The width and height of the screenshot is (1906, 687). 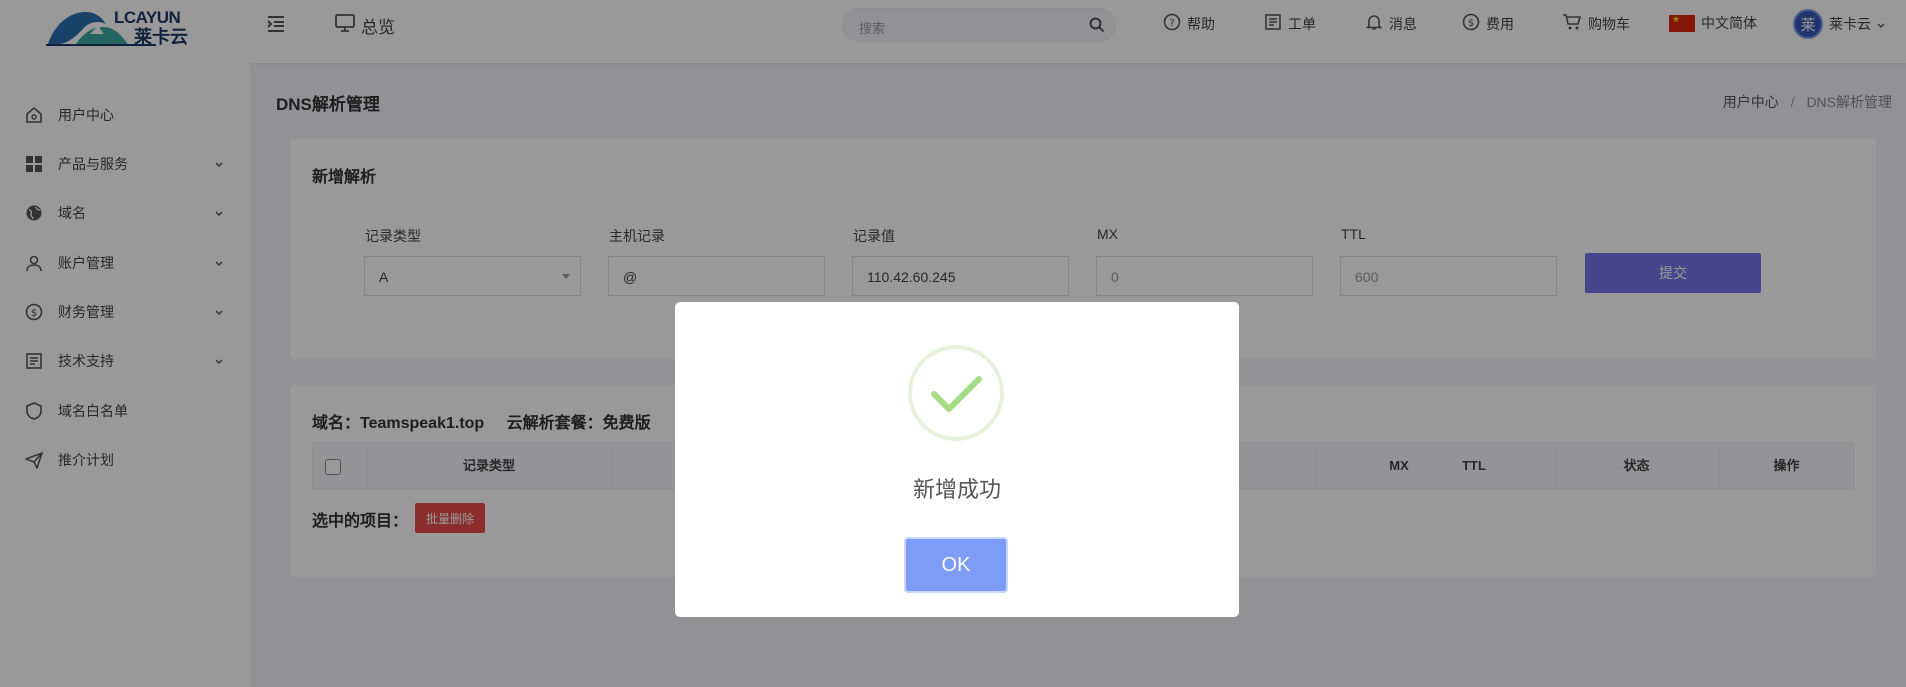 I want to click on ok-button: OK, so click(x=956, y=565).